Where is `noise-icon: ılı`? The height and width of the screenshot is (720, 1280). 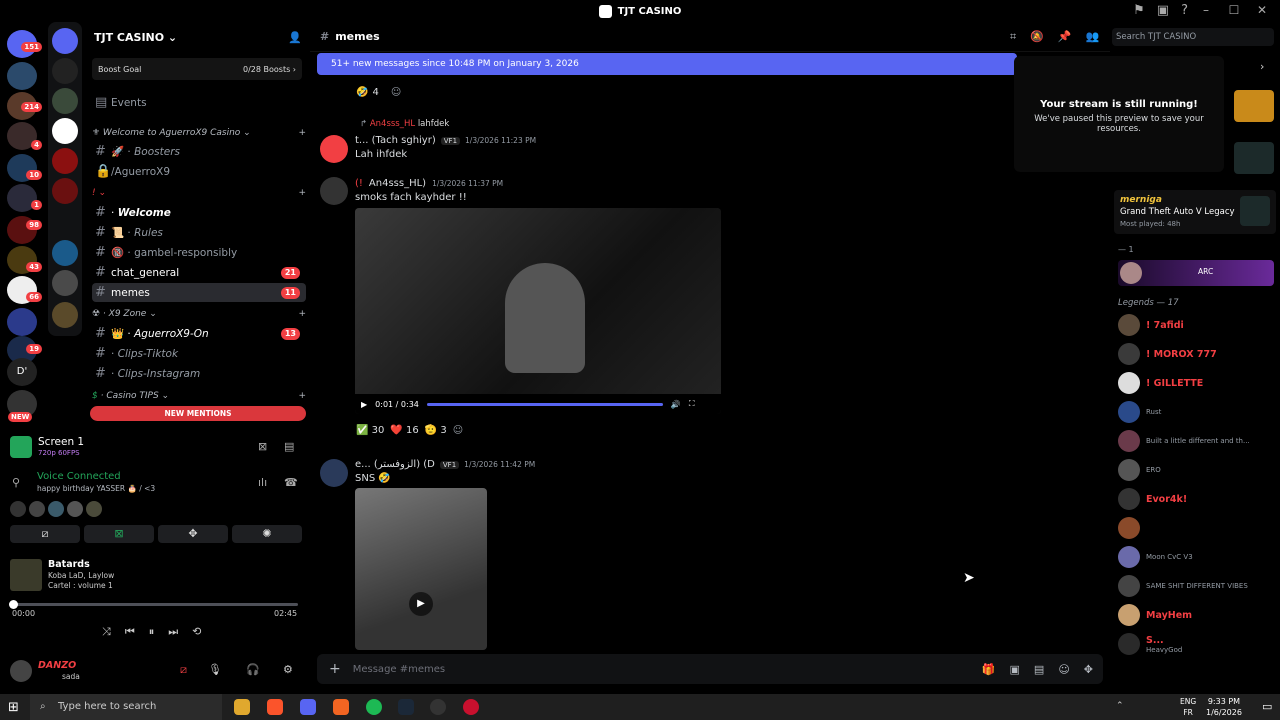
noise-icon: ılı is located at coordinates (262, 482).